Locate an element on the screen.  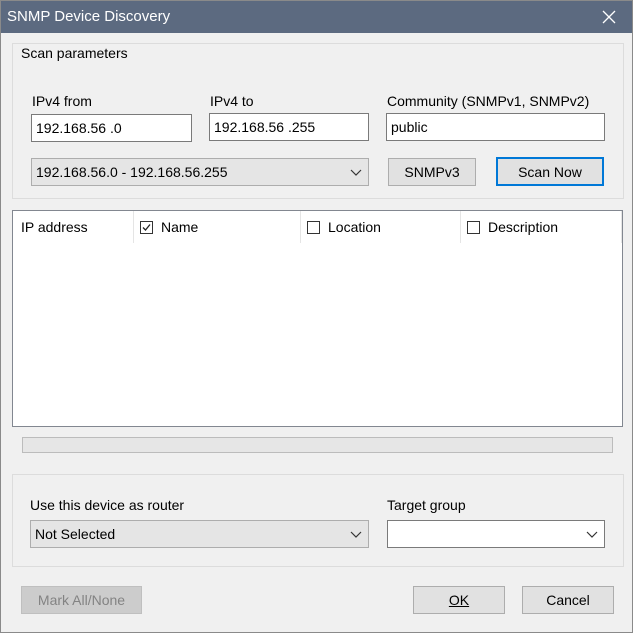
ipv4-from-label: IPv4 from is located at coordinates (62, 101).